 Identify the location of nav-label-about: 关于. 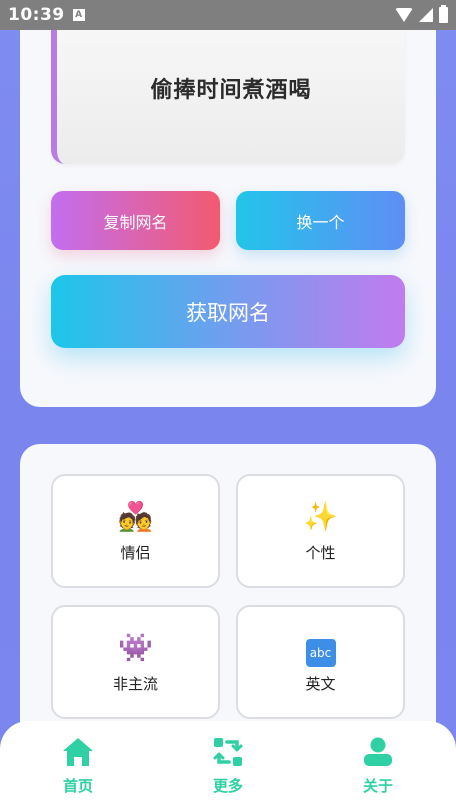
(377, 786).